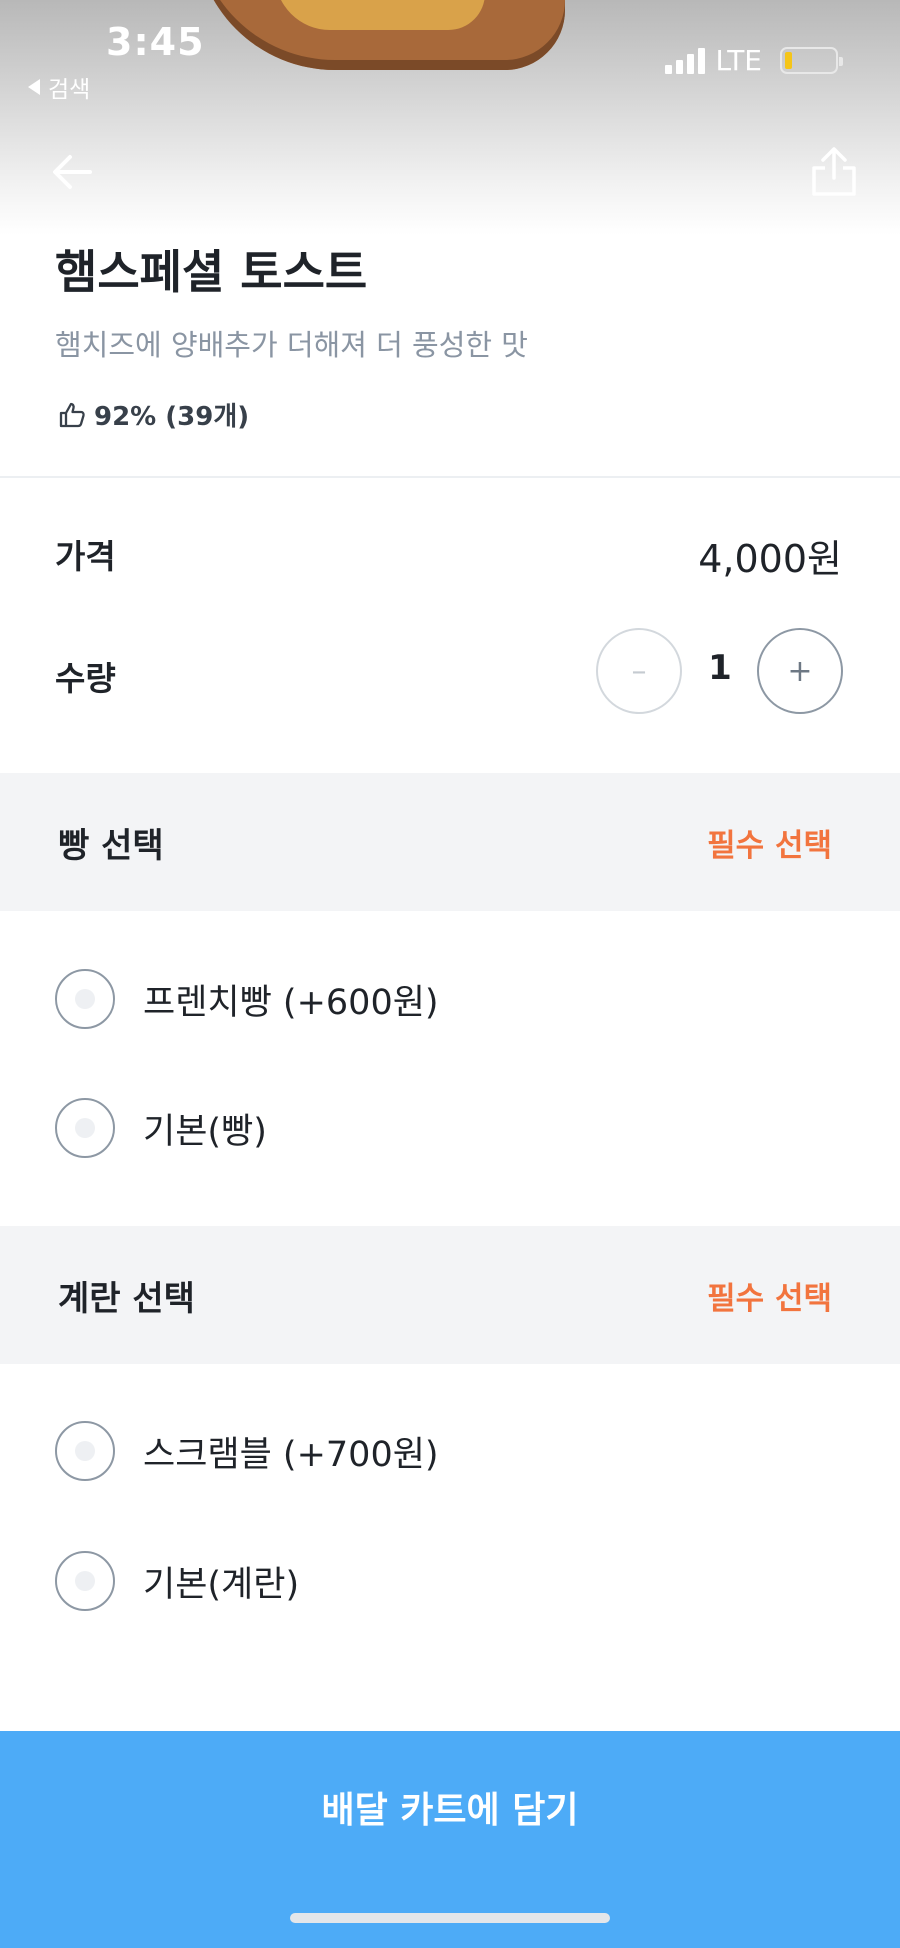 The image size is (900, 1948). What do you see at coordinates (720, 668) in the screenshot?
I see `quantity-value: 1` at bounding box center [720, 668].